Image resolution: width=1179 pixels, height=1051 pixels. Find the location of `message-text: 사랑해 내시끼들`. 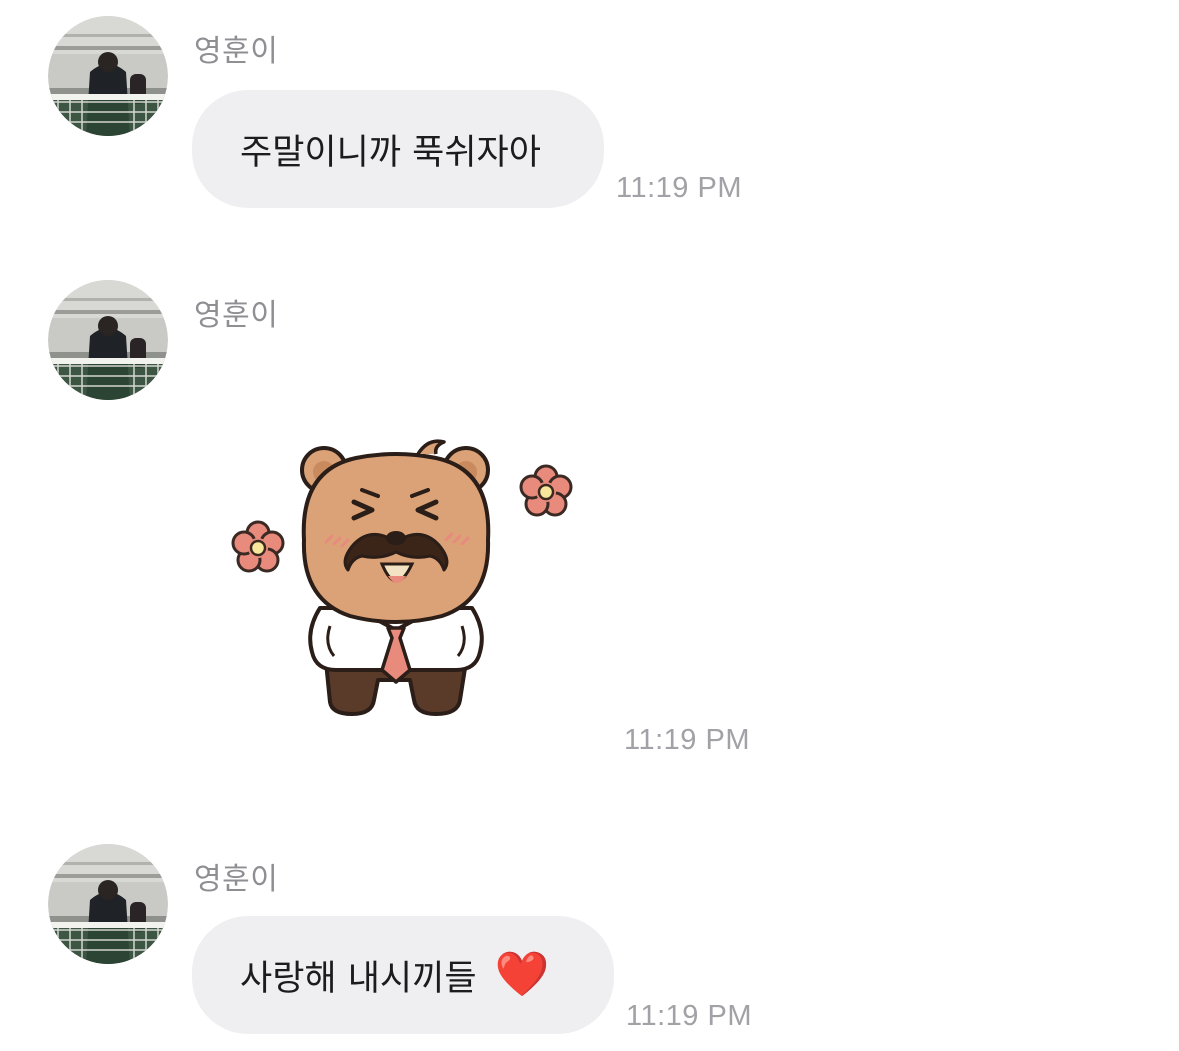

message-text: 사랑해 내시끼들 is located at coordinates (358, 978).